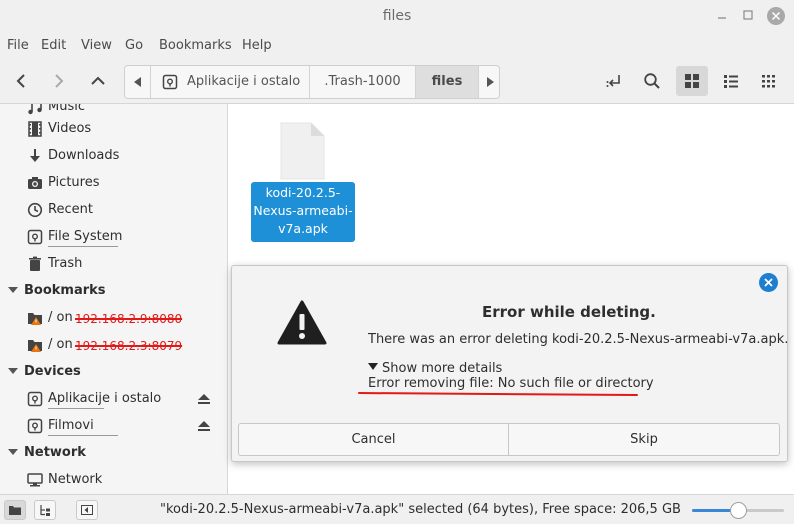 This screenshot has width=794, height=524. I want to click on network-icon, so click(35, 480).